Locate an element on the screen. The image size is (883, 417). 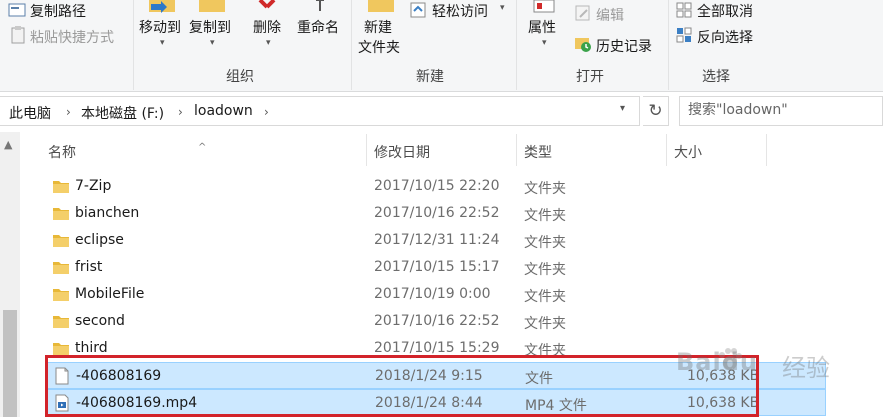
copy-path-icon is located at coordinates (17, 10).